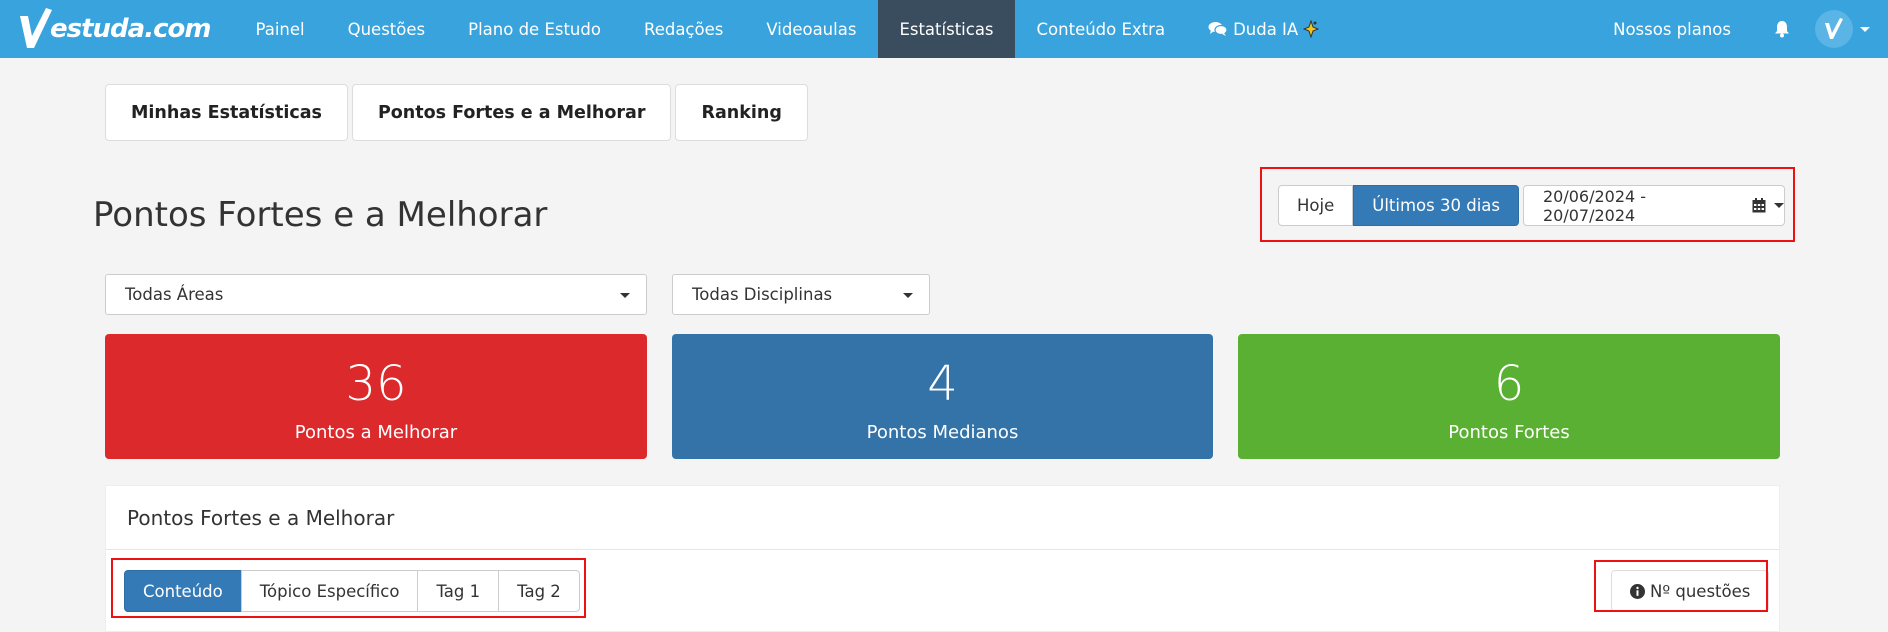 This screenshot has height=632, width=1888. I want to click on nav-item-painel: Painel, so click(280, 29).